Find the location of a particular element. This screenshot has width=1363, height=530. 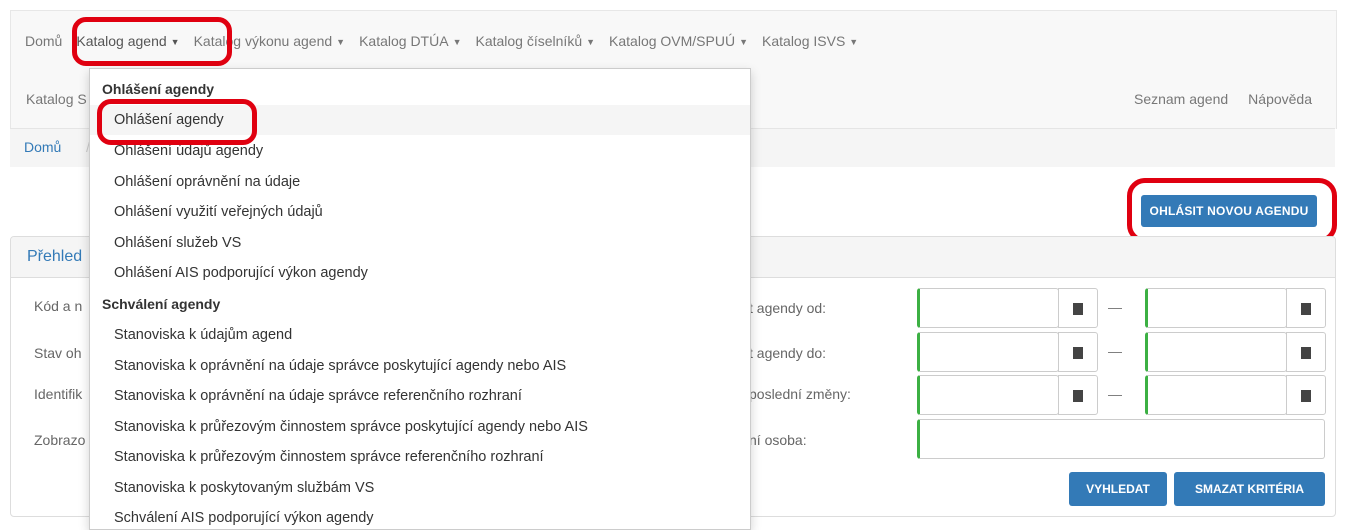

menu-item: Stanoviska k poskytovaným službám VS is located at coordinates (244, 488).